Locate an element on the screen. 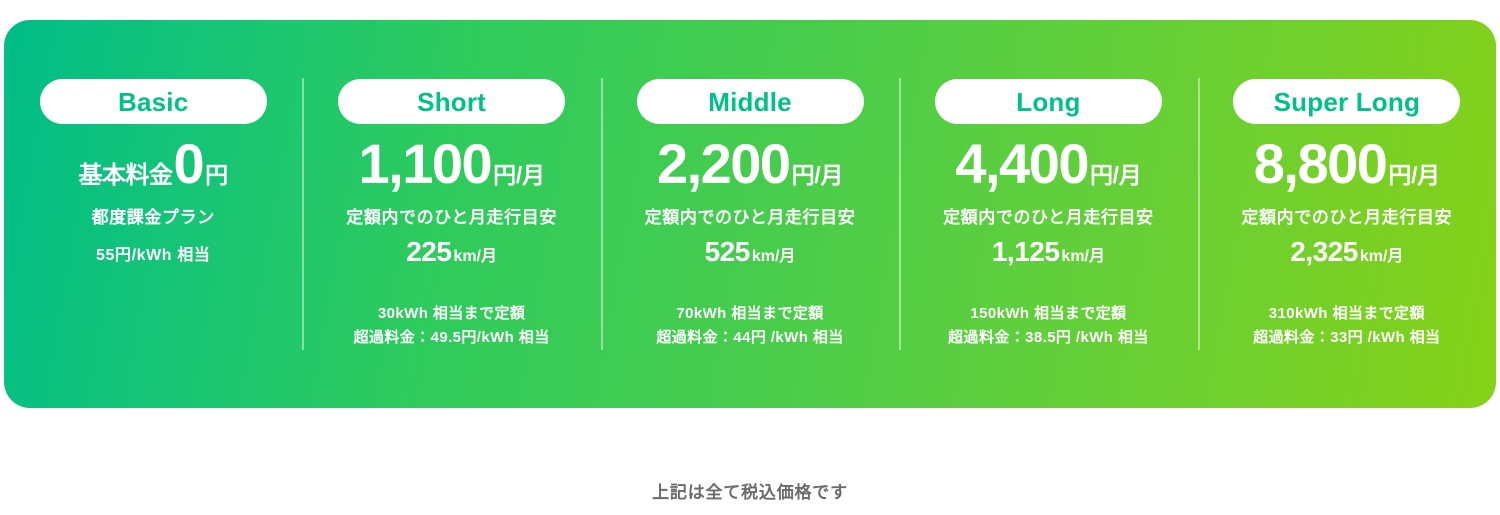 Image resolution: width=1500 pixels, height=515 pixels. plan-badge-basic: Basic is located at coordinates (153, 101).